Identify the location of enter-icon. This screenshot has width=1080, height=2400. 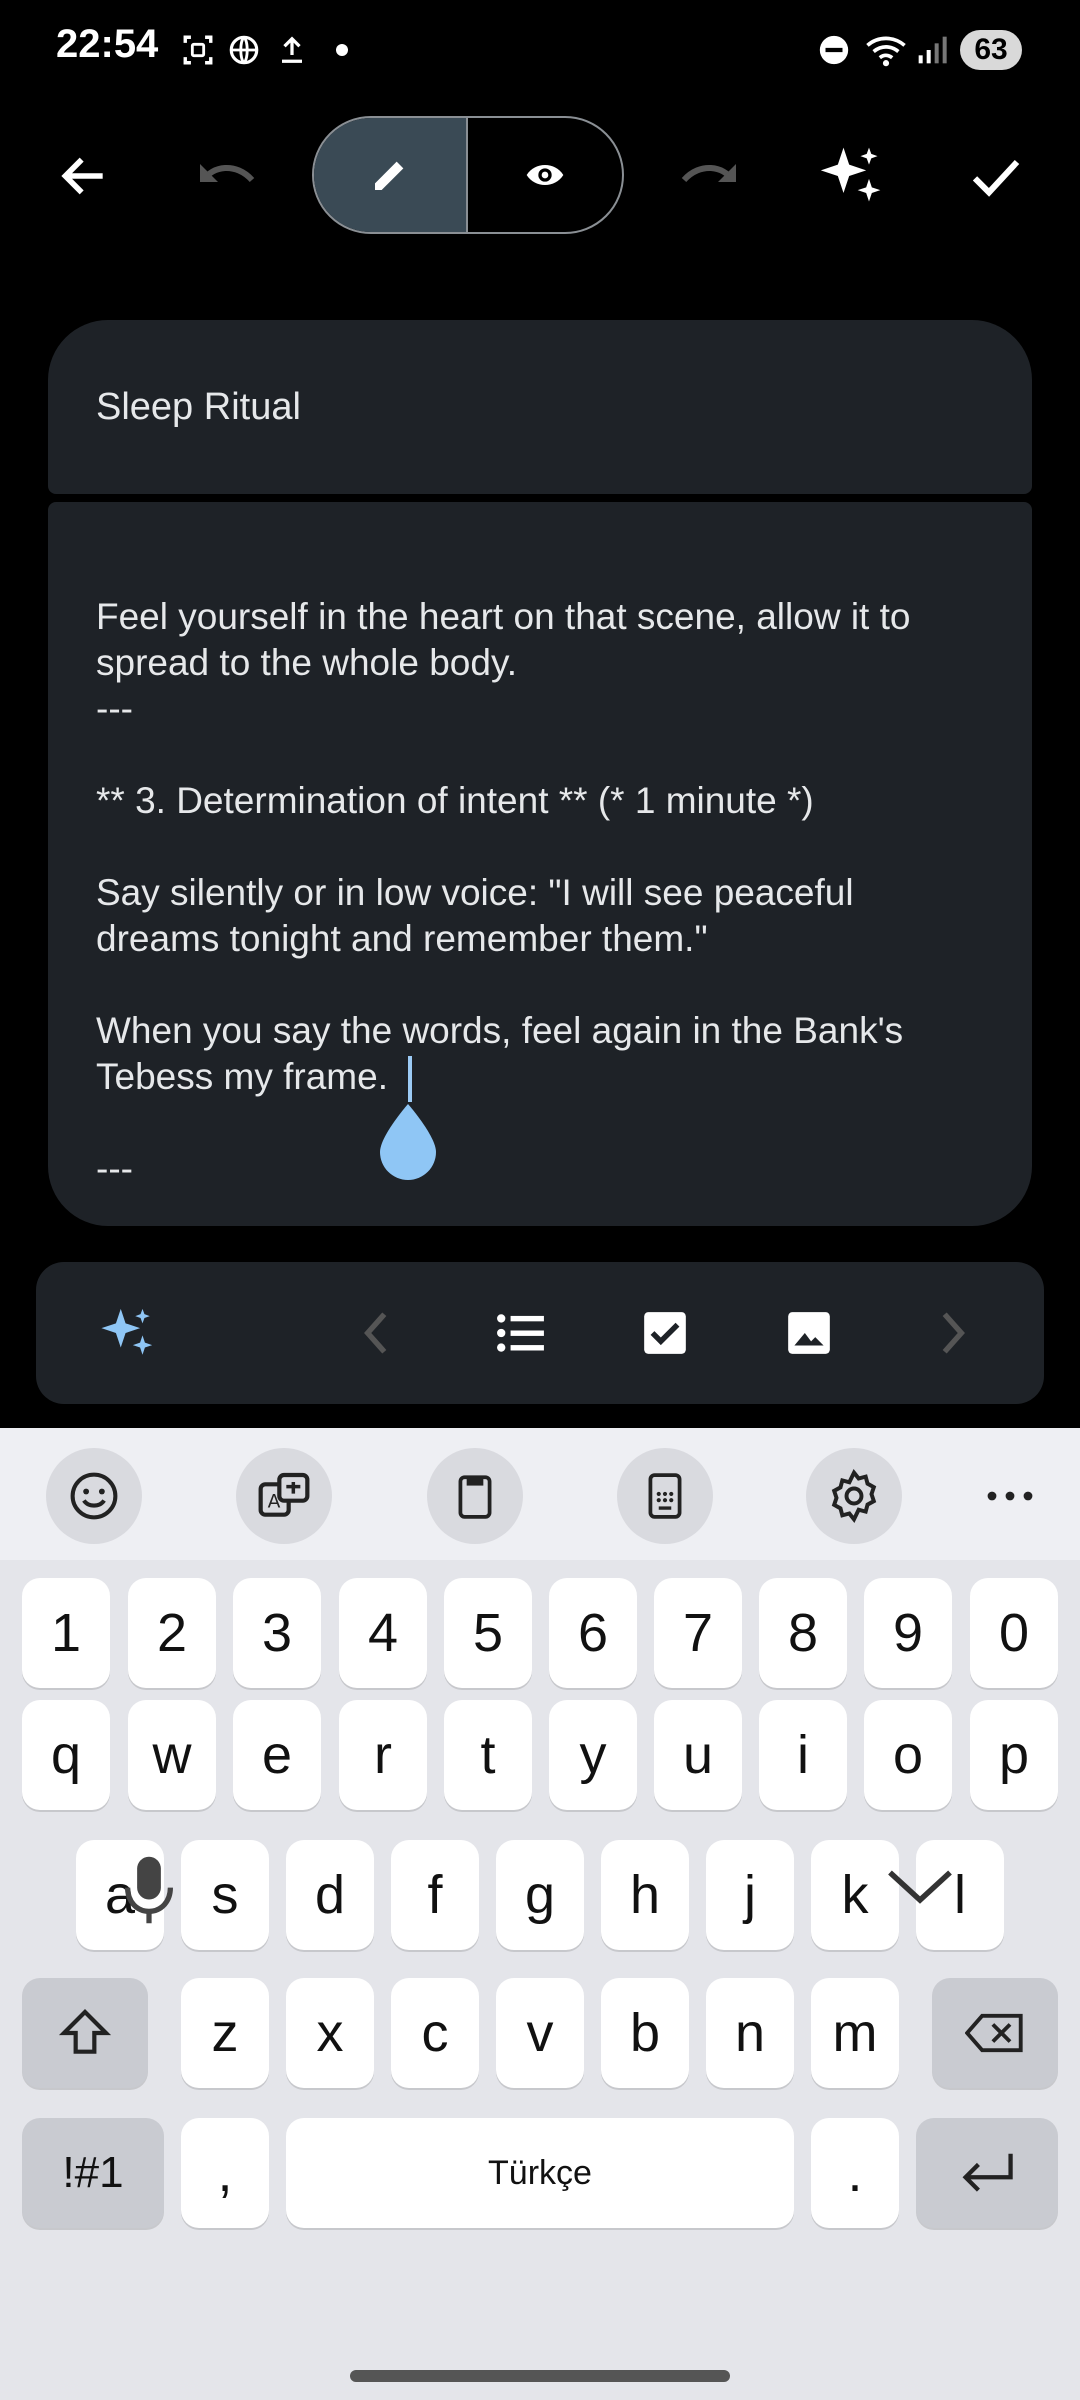
(987, 2172).